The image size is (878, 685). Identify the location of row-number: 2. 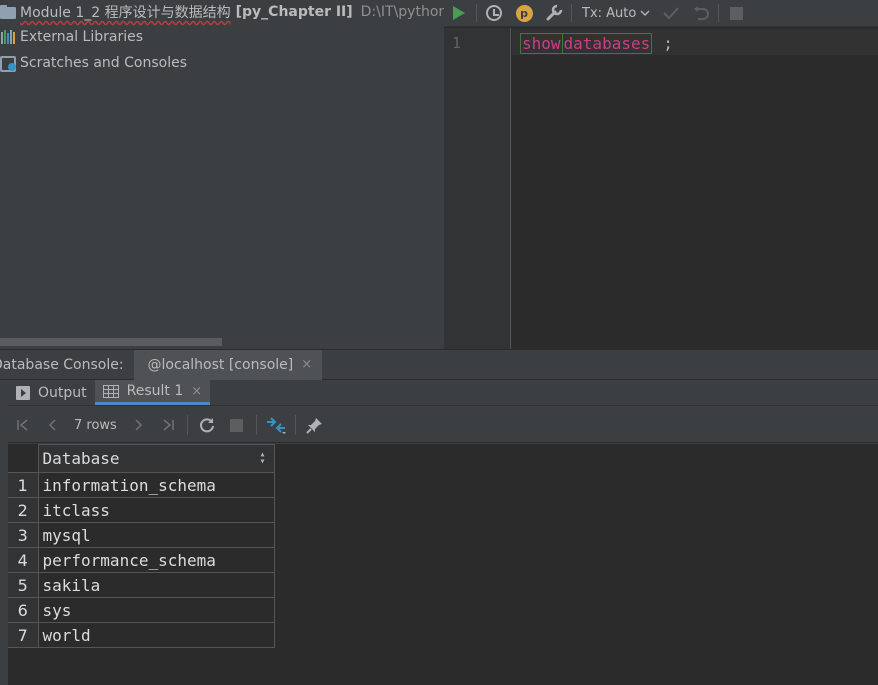
(23, 510).